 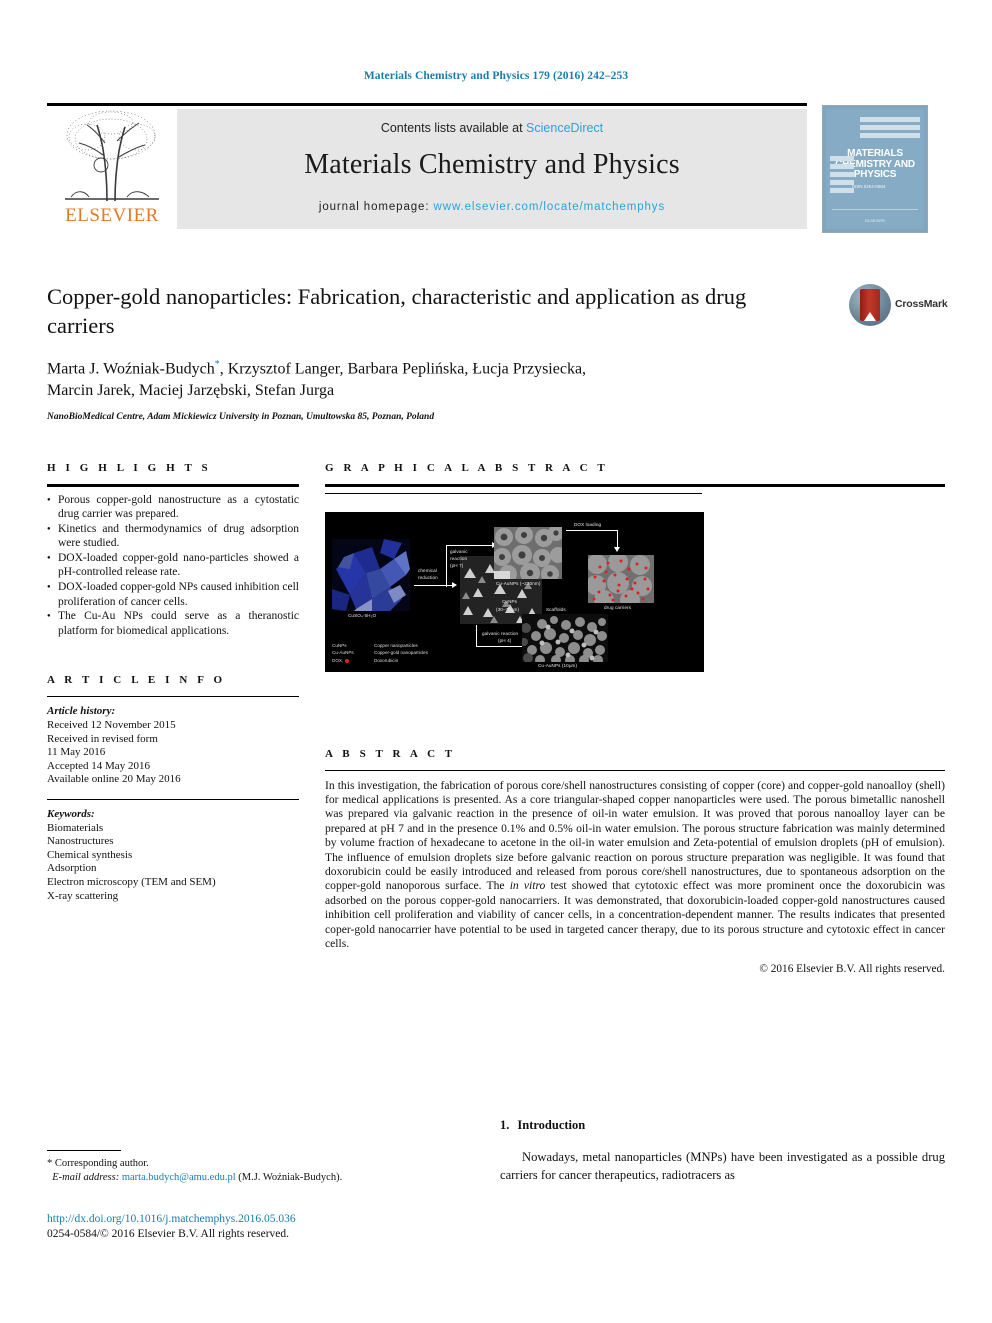 What do you see at coordinates (111, 725) in the screenshot?
I see `article-history-item: Received 12 November 2015` at bounding box center [111, 725].